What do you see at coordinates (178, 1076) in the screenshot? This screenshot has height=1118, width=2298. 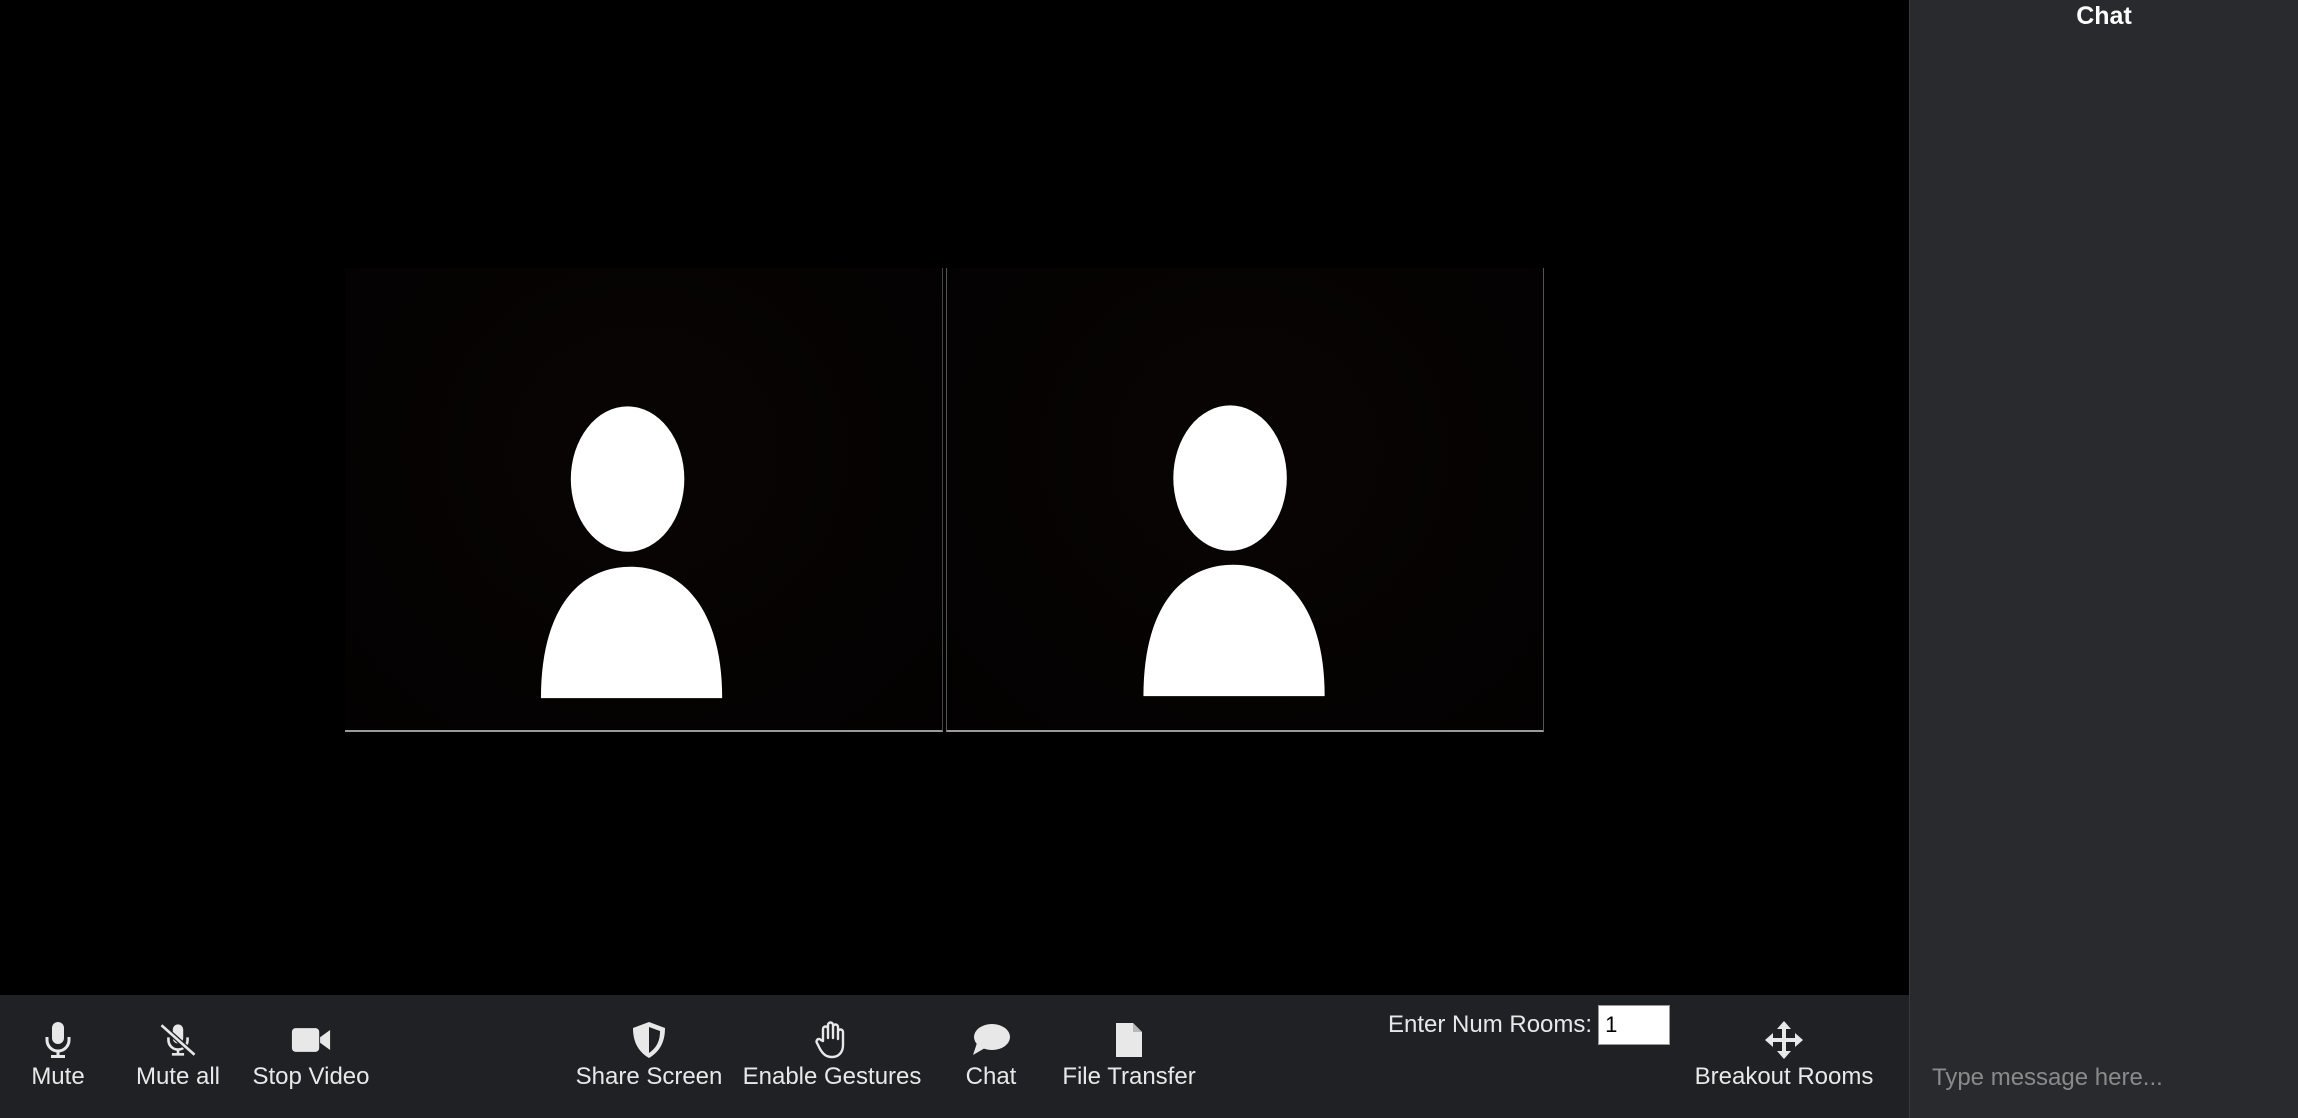 I see `mute-all-label: Mute all` at bounding box center [178, 1076].